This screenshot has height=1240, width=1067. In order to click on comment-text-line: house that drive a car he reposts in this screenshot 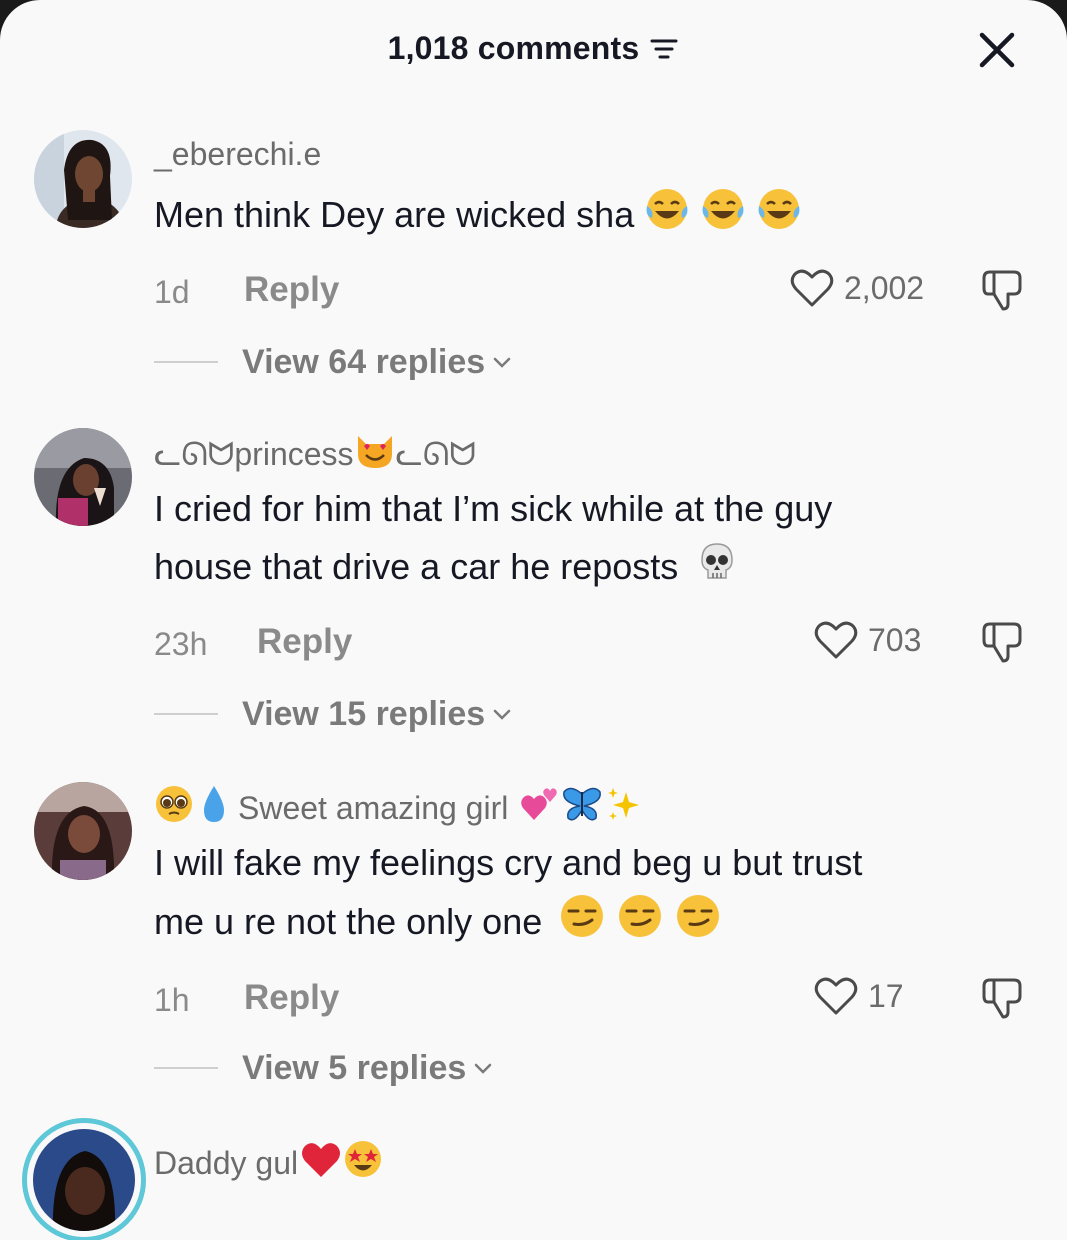, I will do `click(416, 567)`.